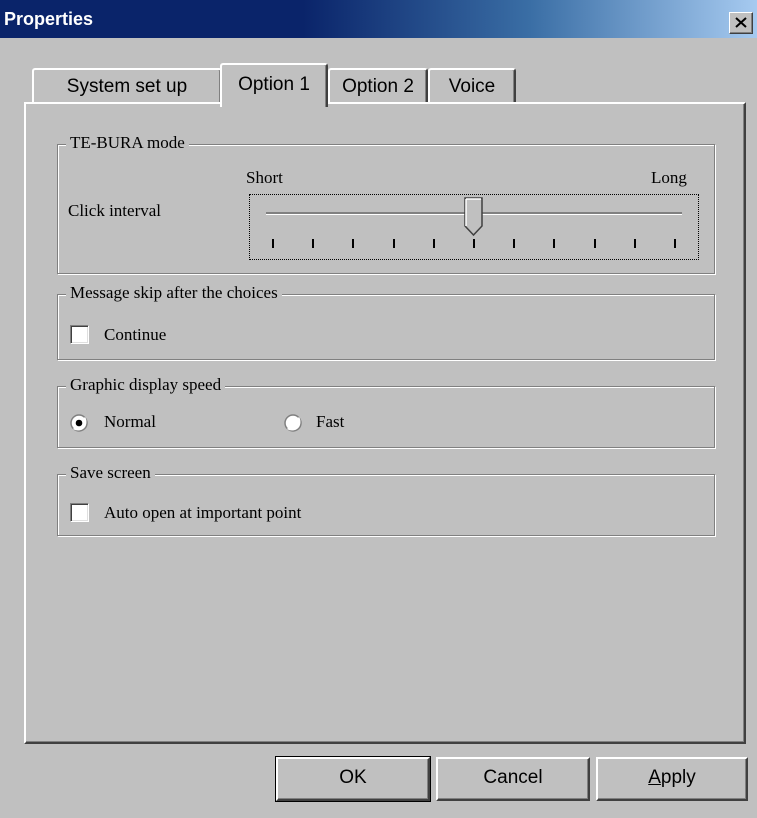 This screenshot has height=818, width=757. I want to click on radio-fast-label: Fast, so click(330, 422).